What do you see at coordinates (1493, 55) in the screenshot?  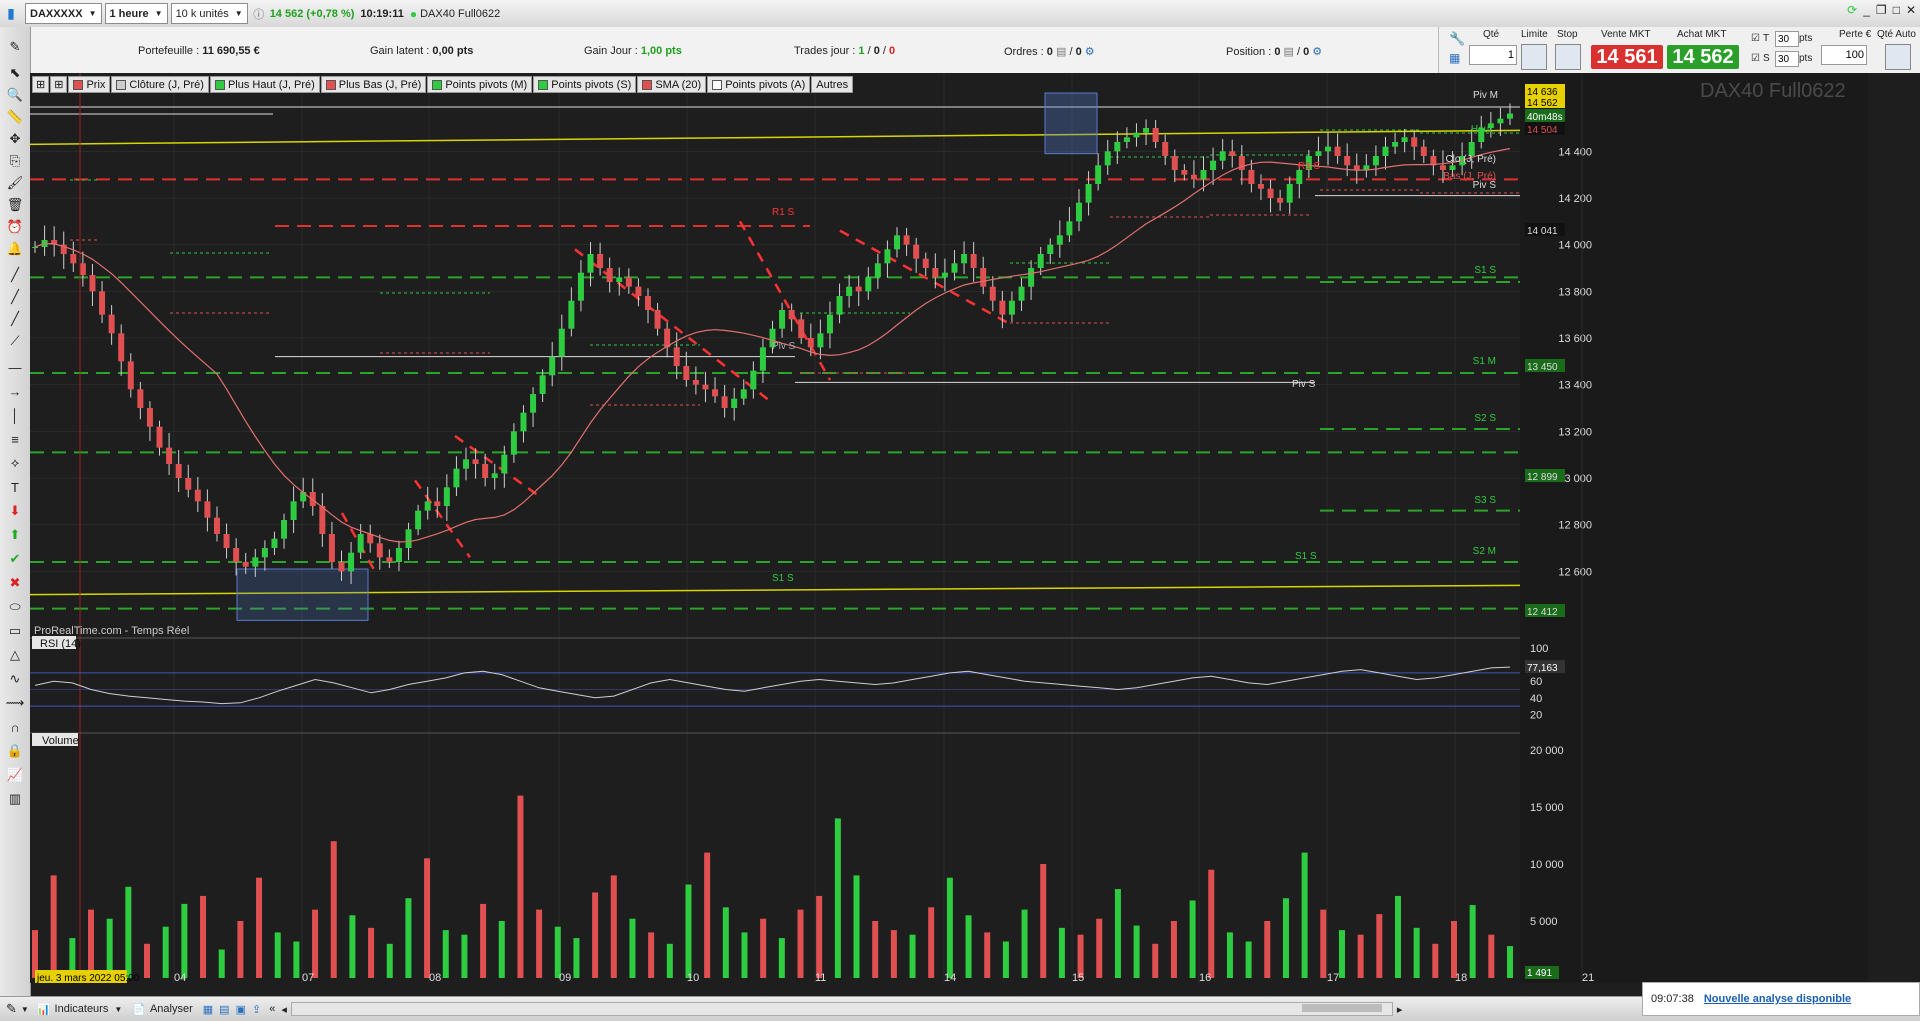 I see `qty-input` at bounding box center [1493, 55].